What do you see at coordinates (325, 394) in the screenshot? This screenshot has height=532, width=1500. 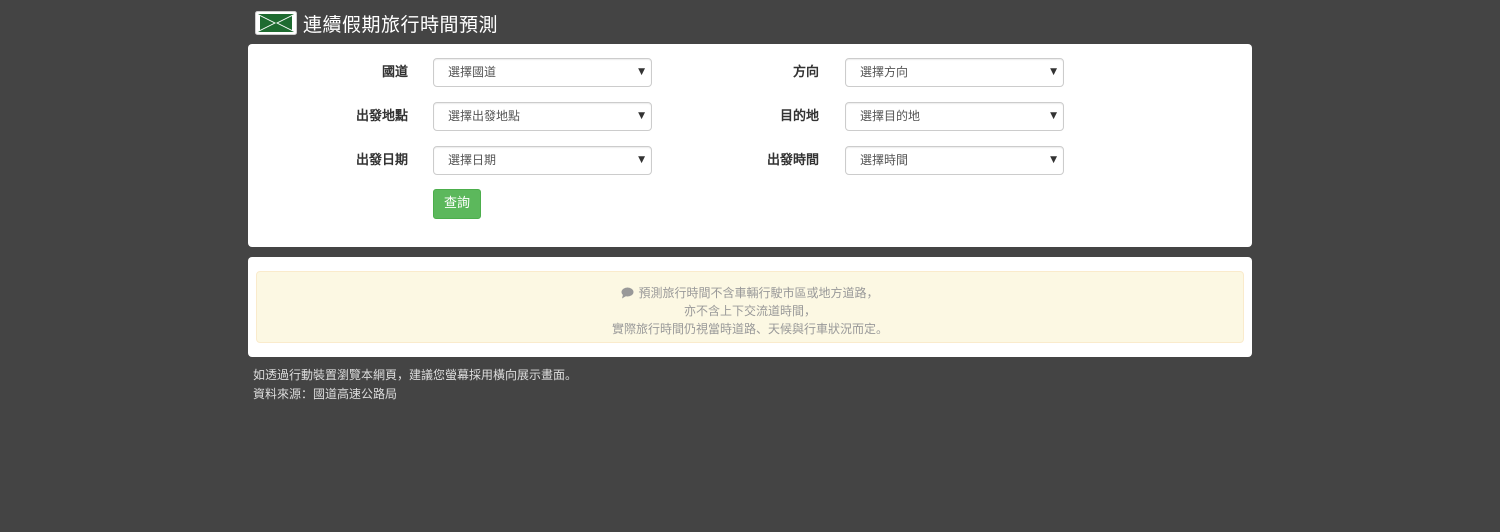 I see `footer-source: 資料來源：國道高速公路局` at bounding box center [325, 394].